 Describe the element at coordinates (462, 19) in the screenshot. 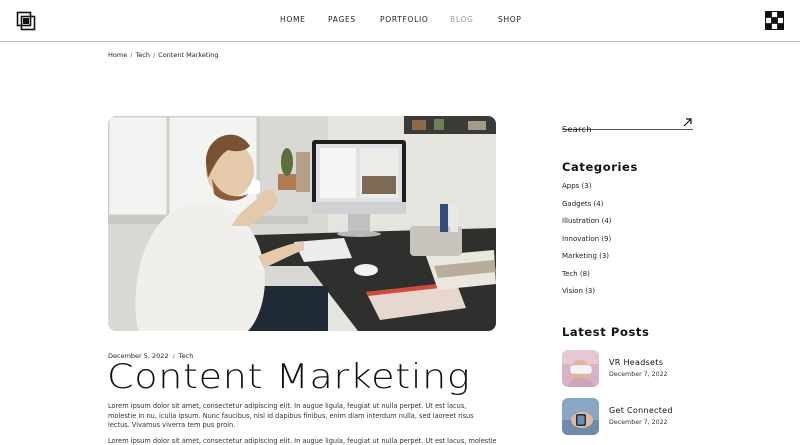

I see `nav-blog: Blog` at that location.